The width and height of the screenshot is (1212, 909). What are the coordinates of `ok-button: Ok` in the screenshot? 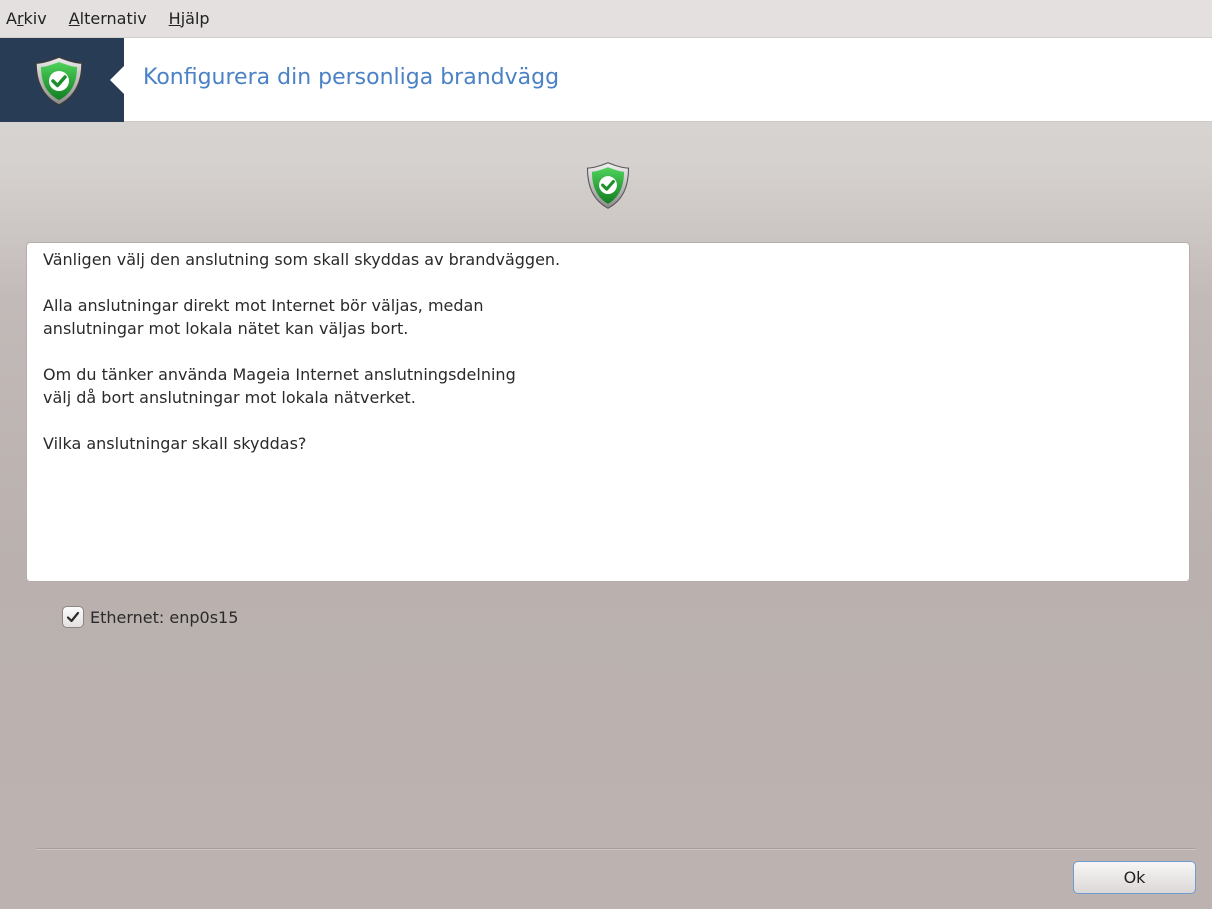 It's located at (1134, 877).